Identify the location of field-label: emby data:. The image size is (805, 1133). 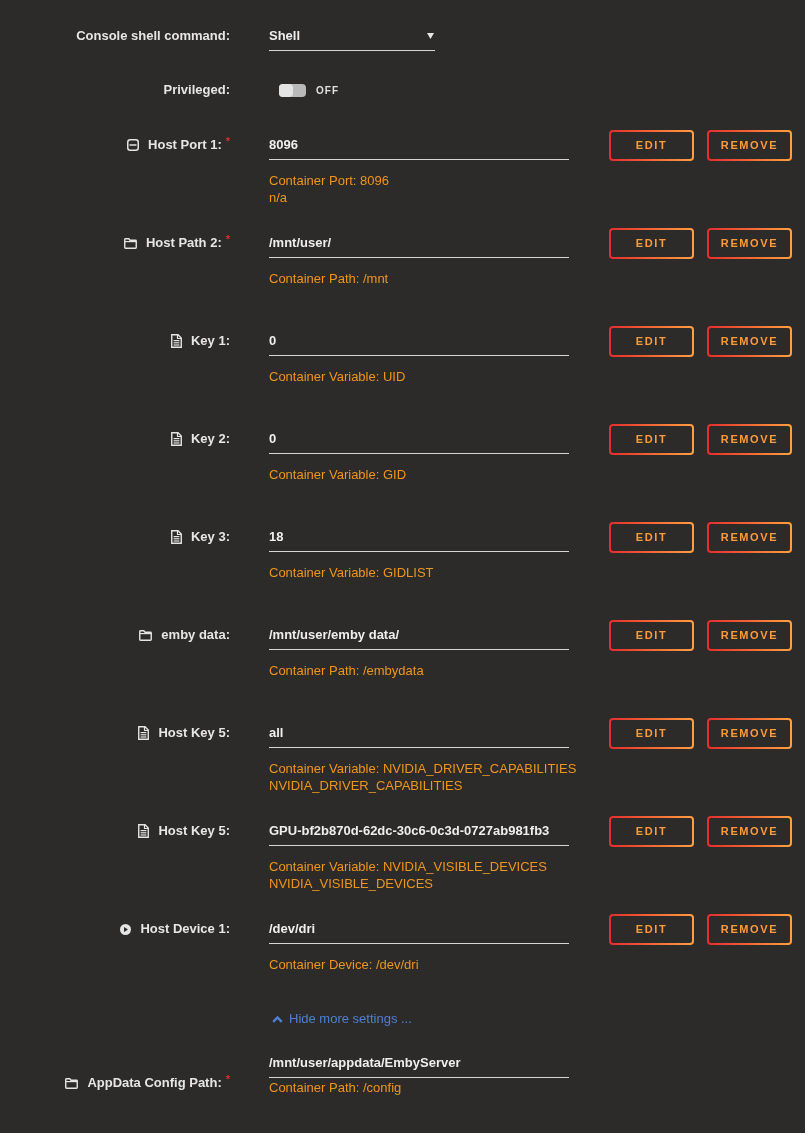
(195, 635).